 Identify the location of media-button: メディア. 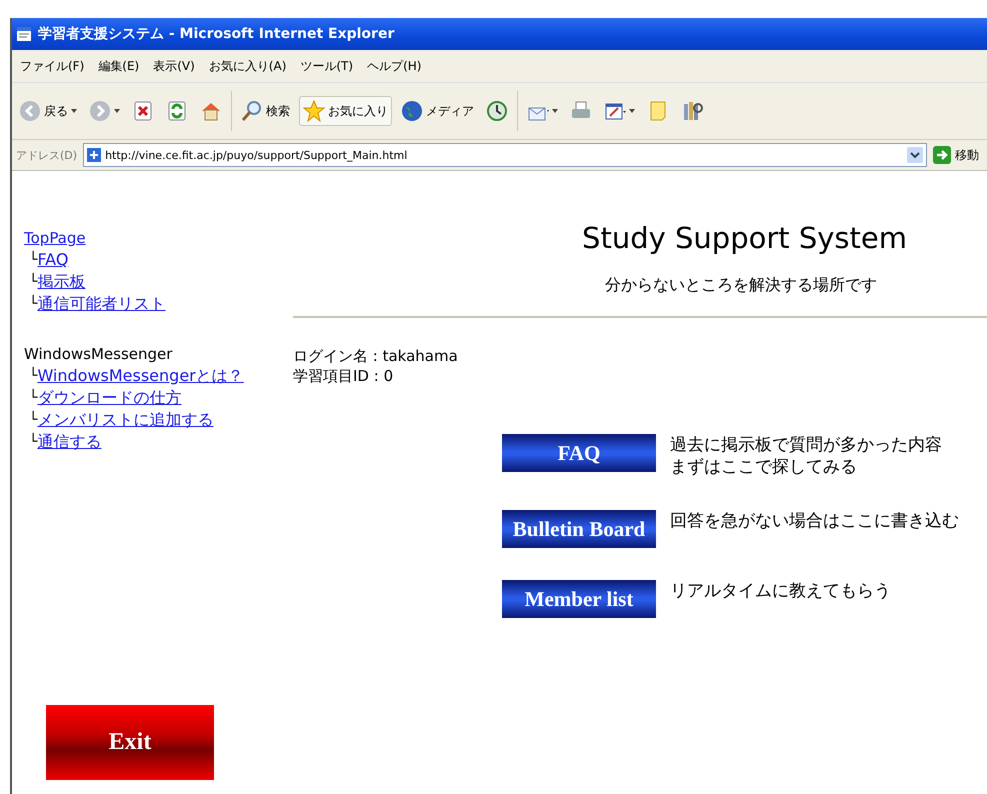
(437, 111).